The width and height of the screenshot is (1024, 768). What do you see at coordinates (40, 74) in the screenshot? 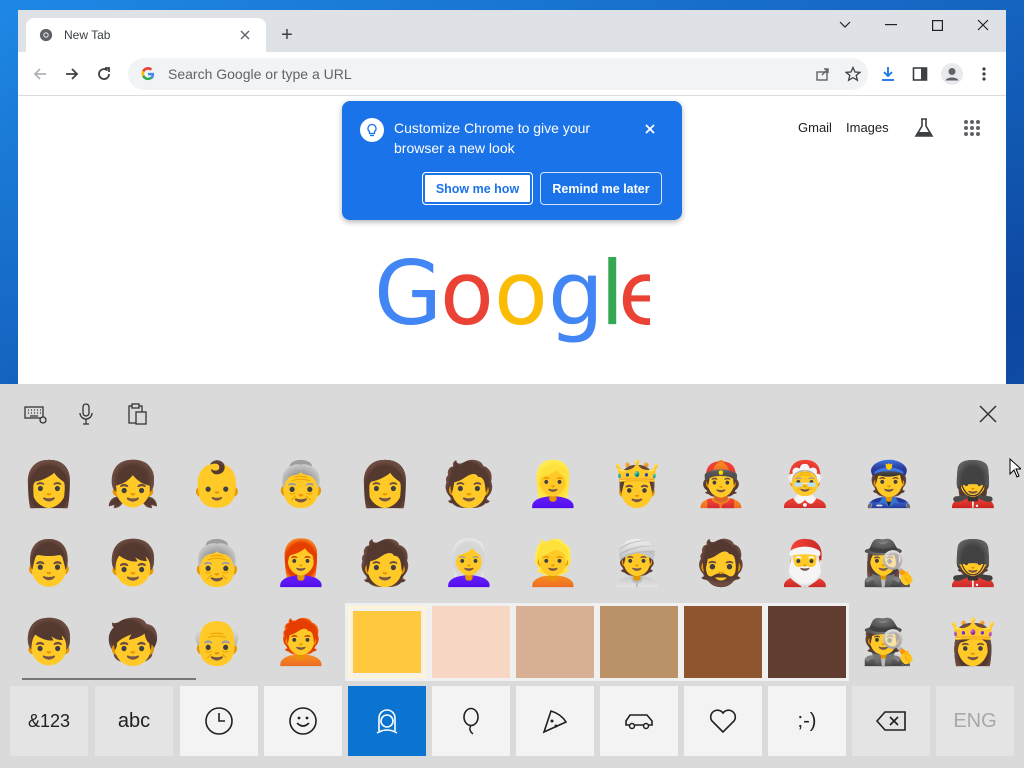
I see `back-arrow-icon` at bounding box center [40, 74].